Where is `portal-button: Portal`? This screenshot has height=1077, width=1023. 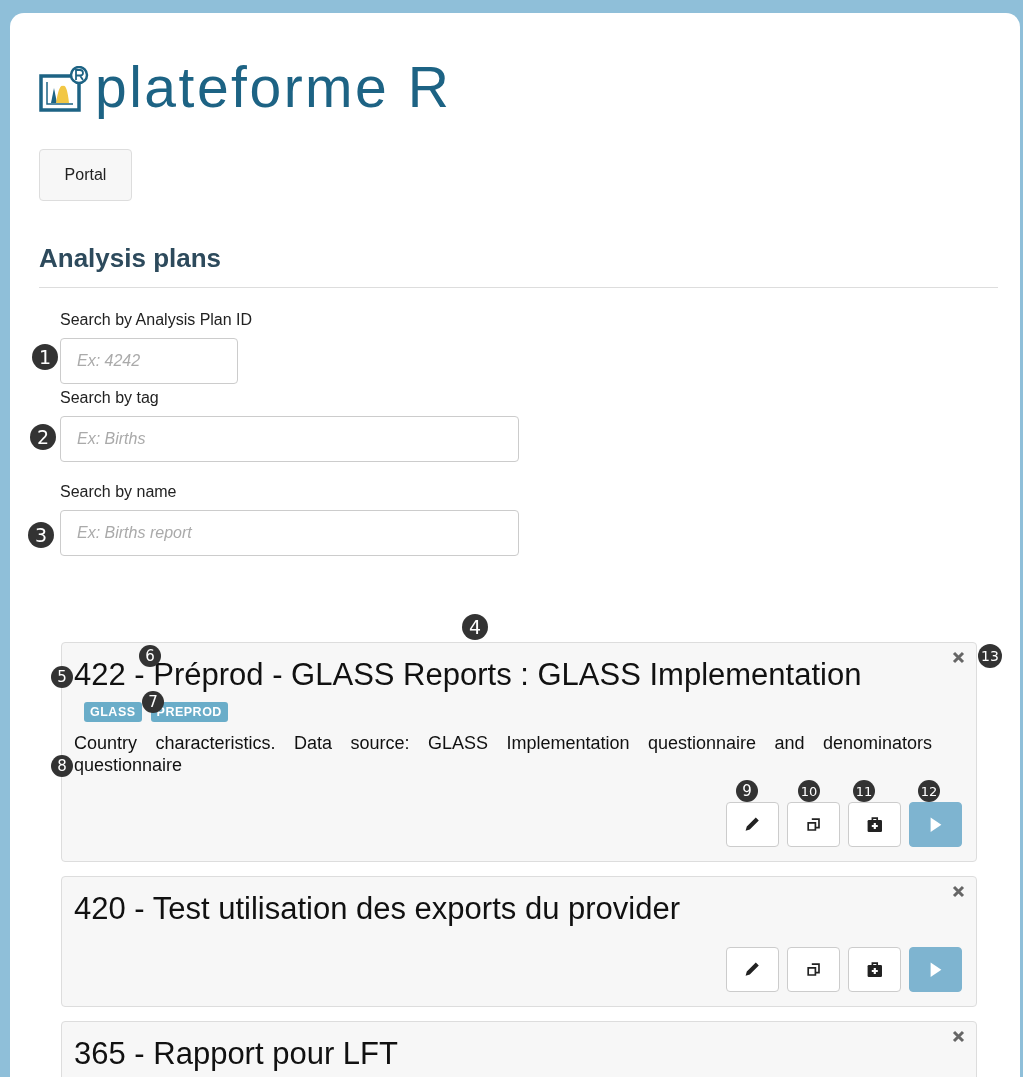 portal-button: Portal is located at coordinates (85, 175).